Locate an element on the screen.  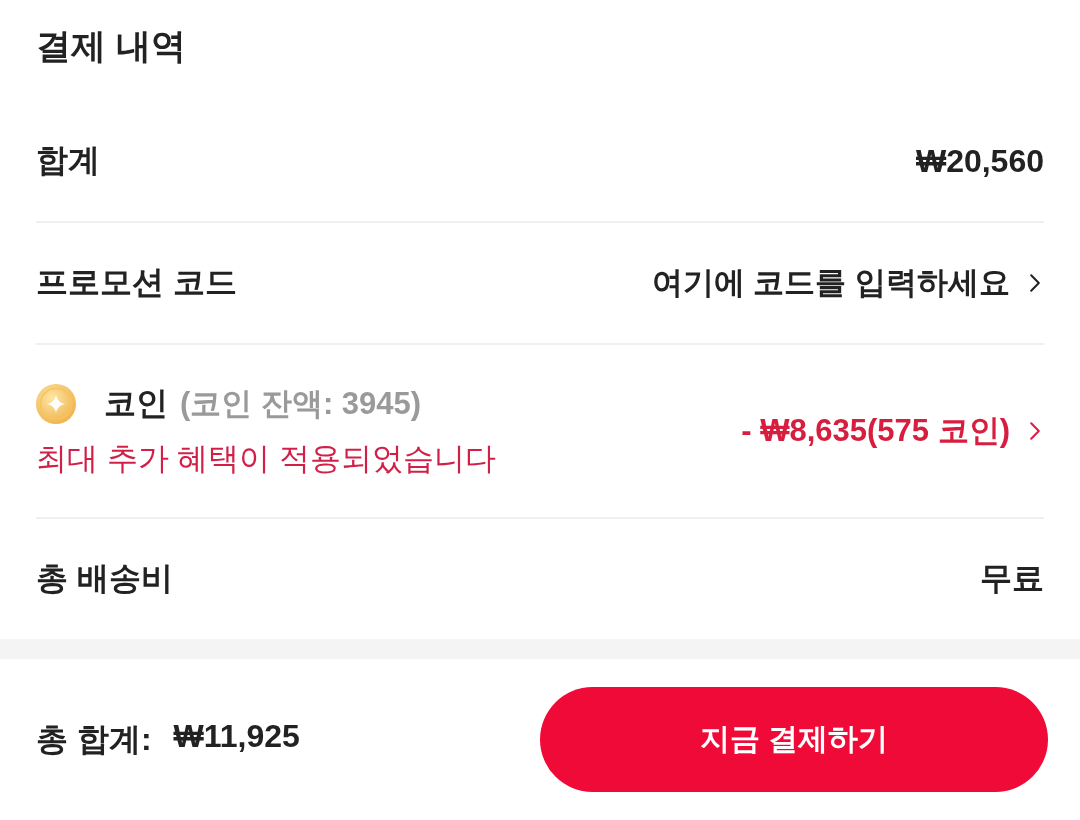
pay-now-button: 지금 결제하기 is located at coordinates (794, 739).